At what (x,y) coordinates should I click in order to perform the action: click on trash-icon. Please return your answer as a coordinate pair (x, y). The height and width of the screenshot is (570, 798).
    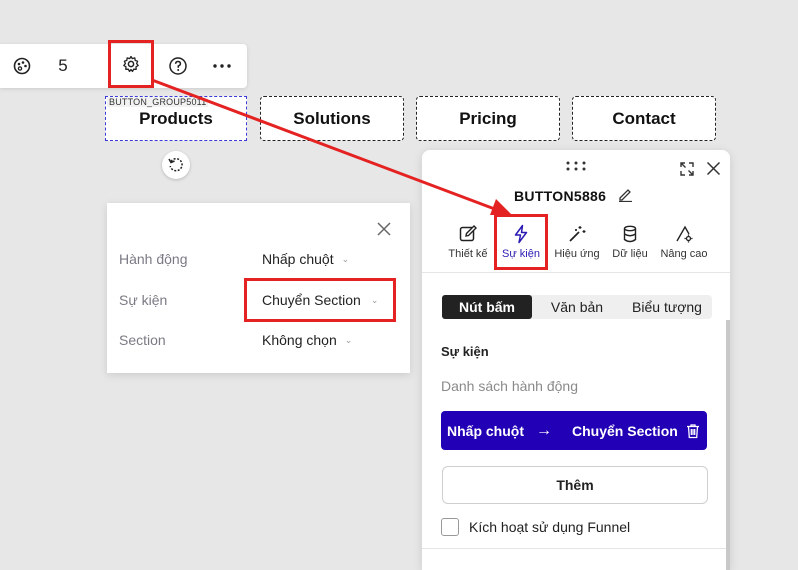
    Looking at the image, I should click on (693, 431).